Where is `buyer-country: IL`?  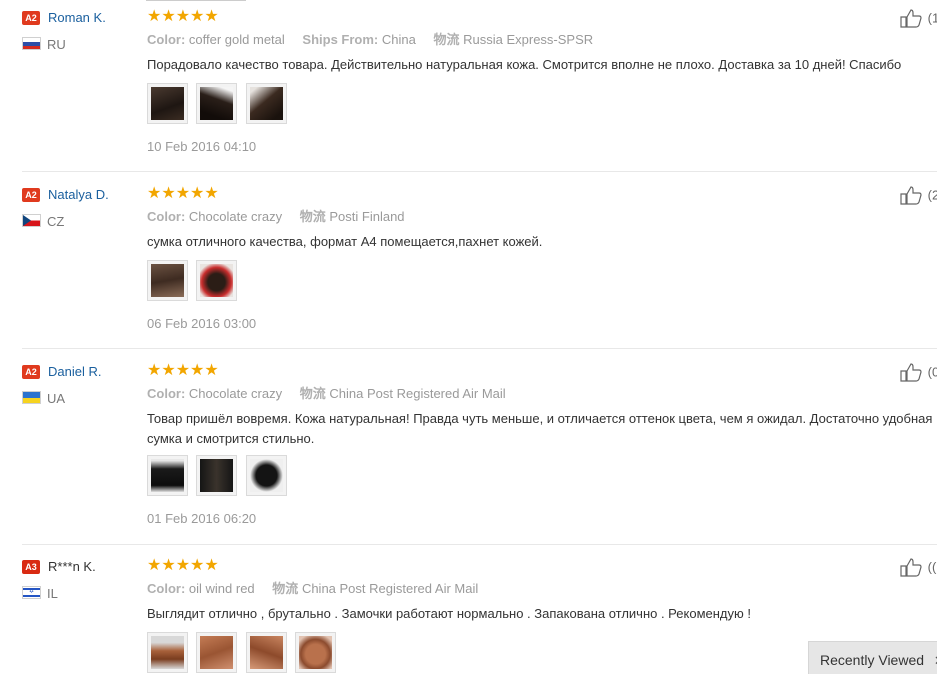
buyer-country: IL is located at coordinates (52, 593).